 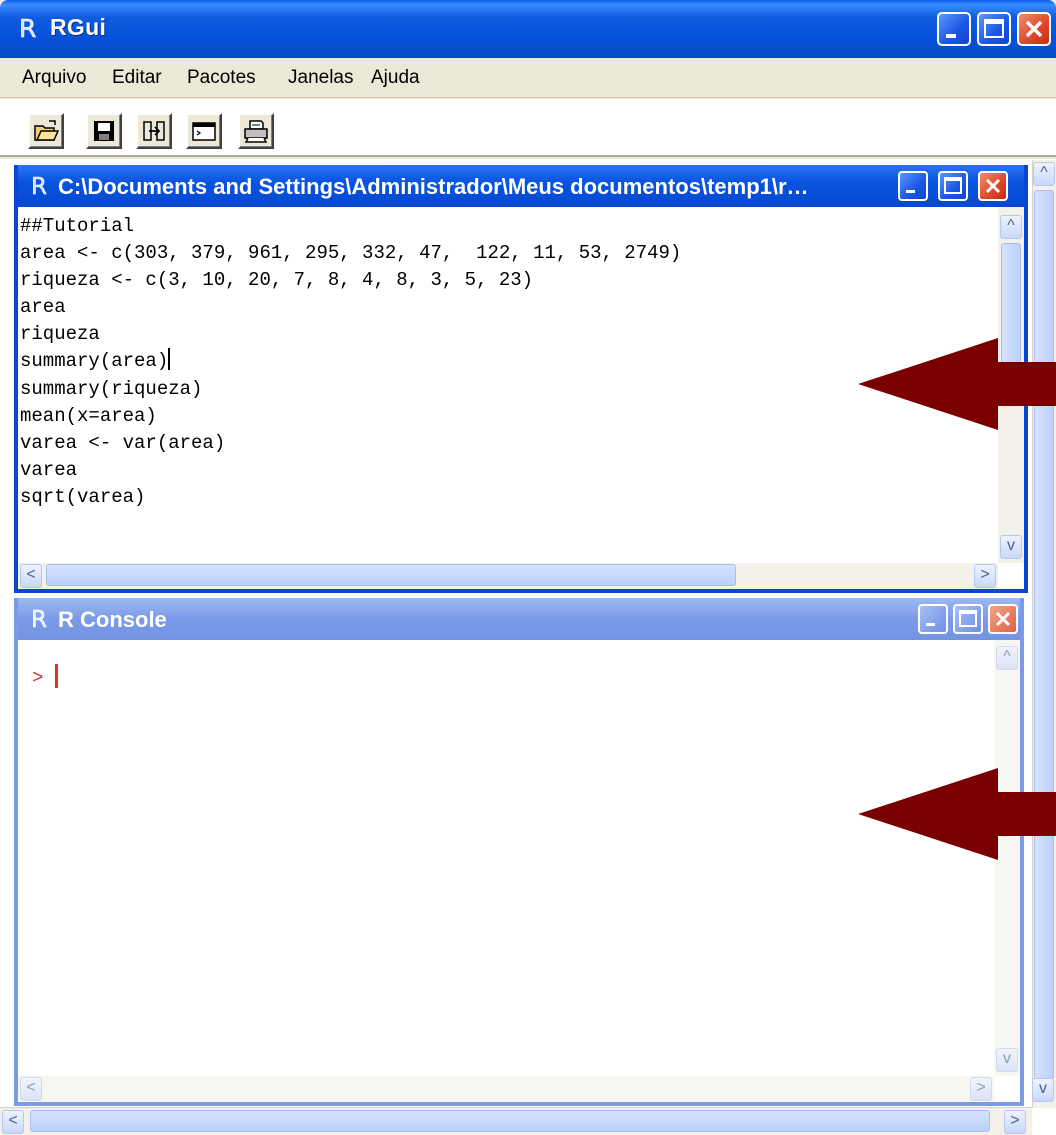 I want to click on script-scroll-up-button: ^, so click(x=1011, y=227).